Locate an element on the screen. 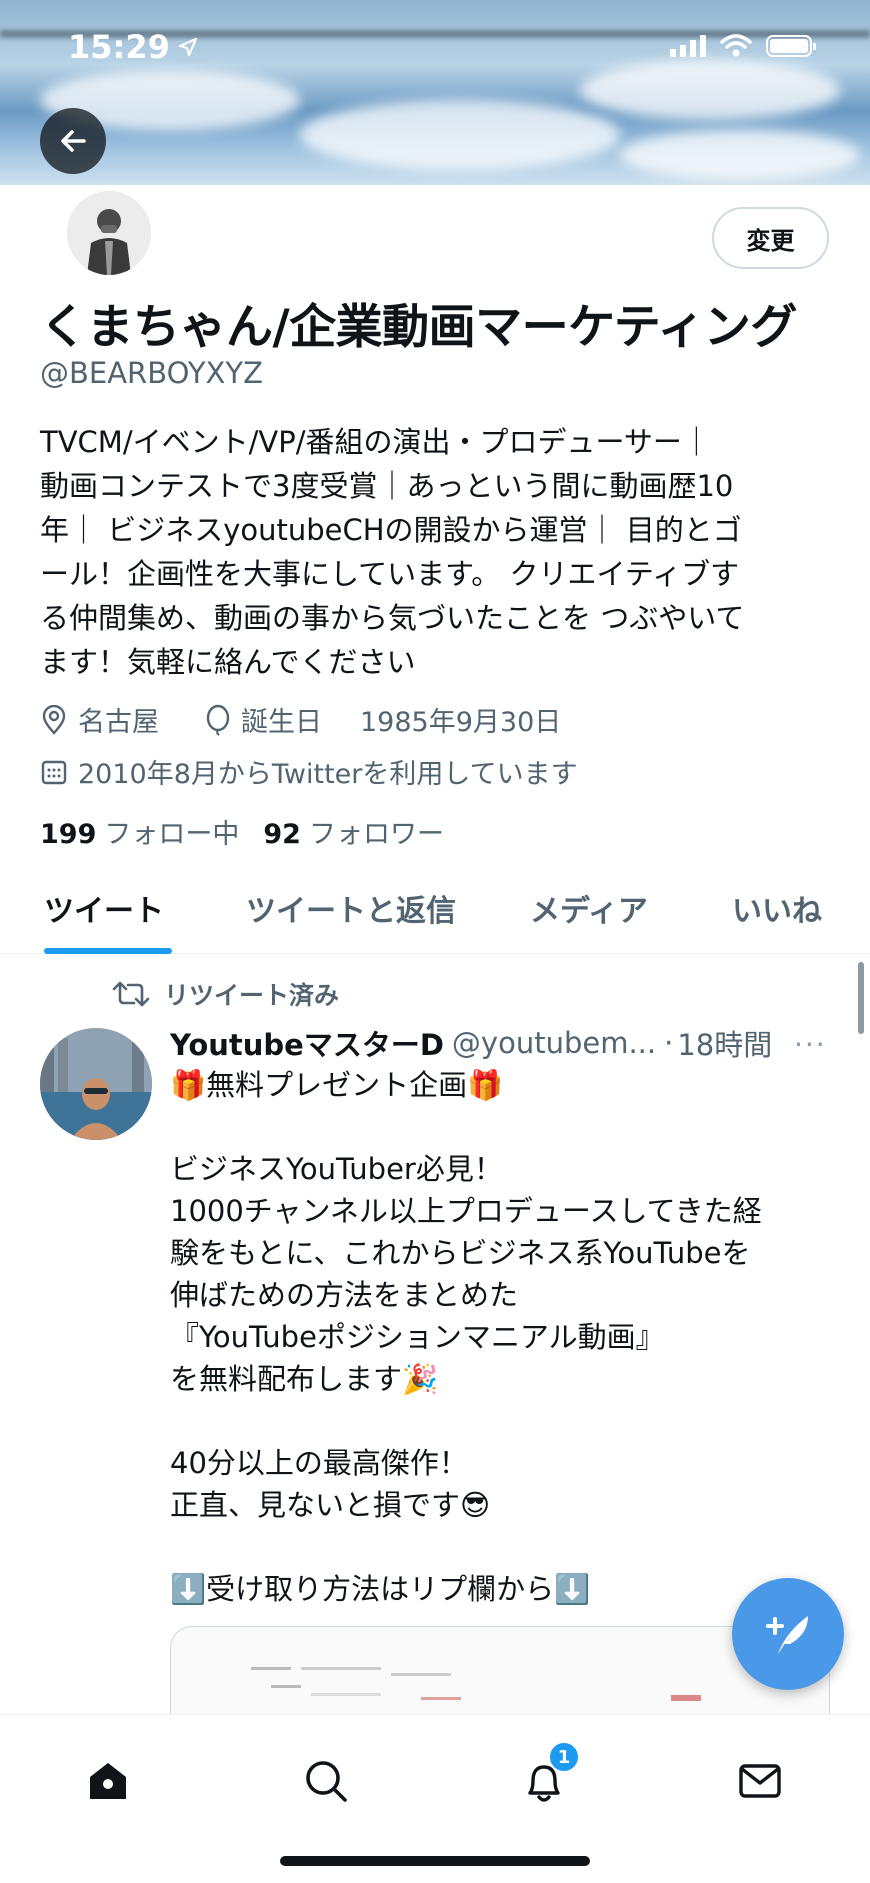 Image resolution: width=870 pixels, height=1883 pixels. bio-line: TVCM/イベント/VP/番組の演出・プロデューサー｜ is located at coordinates (375, 442).